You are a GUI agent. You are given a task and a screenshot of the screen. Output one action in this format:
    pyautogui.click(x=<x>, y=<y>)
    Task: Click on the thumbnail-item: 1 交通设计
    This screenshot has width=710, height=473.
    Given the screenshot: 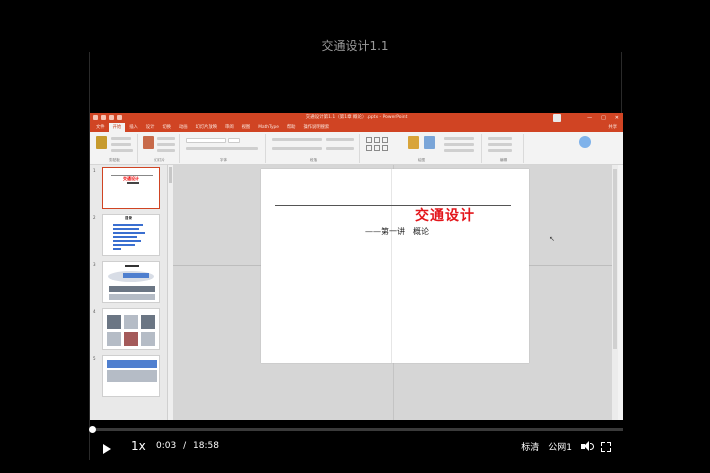 What is the action you would take?
    pyautogui.click(x=128, y=190)
    